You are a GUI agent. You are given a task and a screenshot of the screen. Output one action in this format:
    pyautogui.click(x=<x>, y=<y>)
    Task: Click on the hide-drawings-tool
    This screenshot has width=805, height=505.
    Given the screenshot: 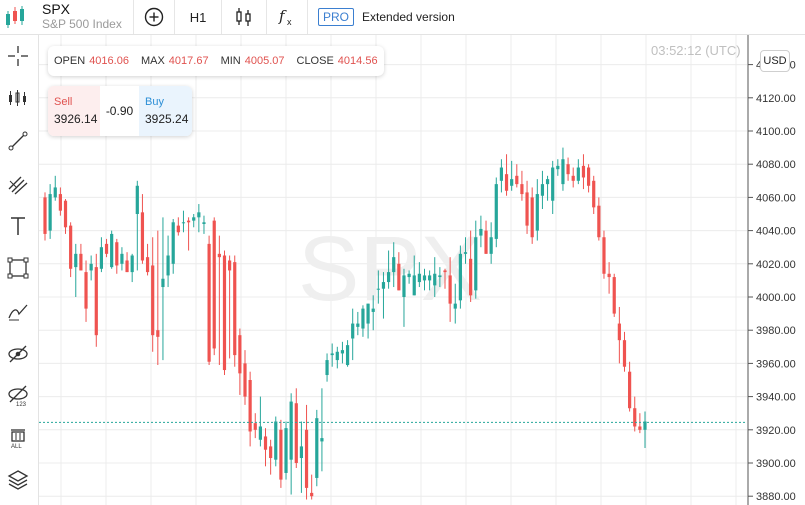 What is the action you would take?
    pyautogui.click(x=18, y=354)
    